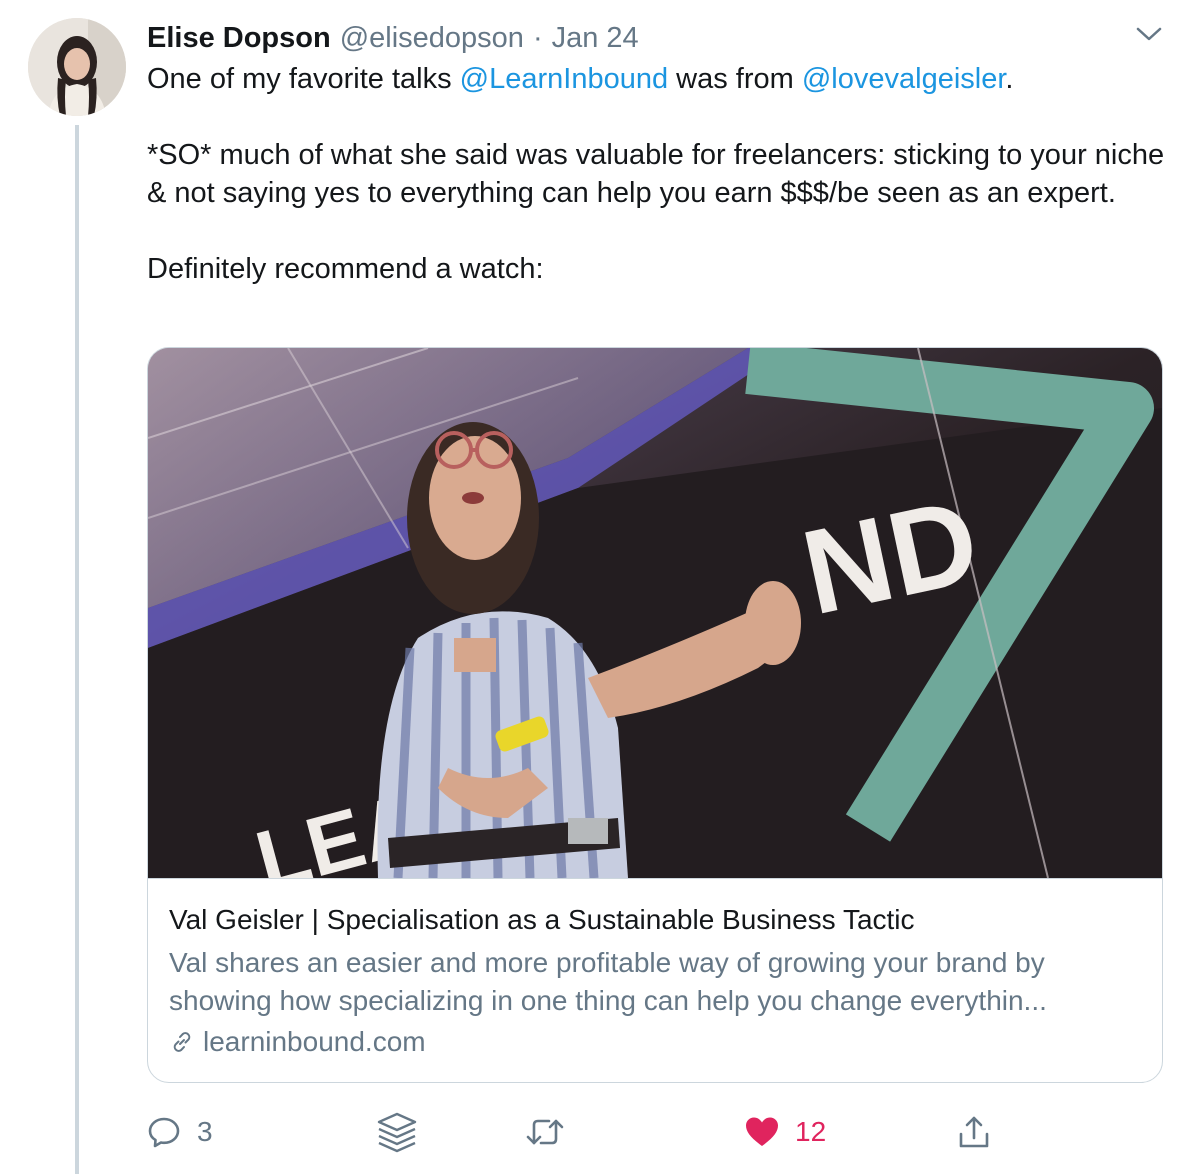 This screenshot has width=1186, height=1174. I want to click on author-handle: @elisedopson, so click(432, 38).